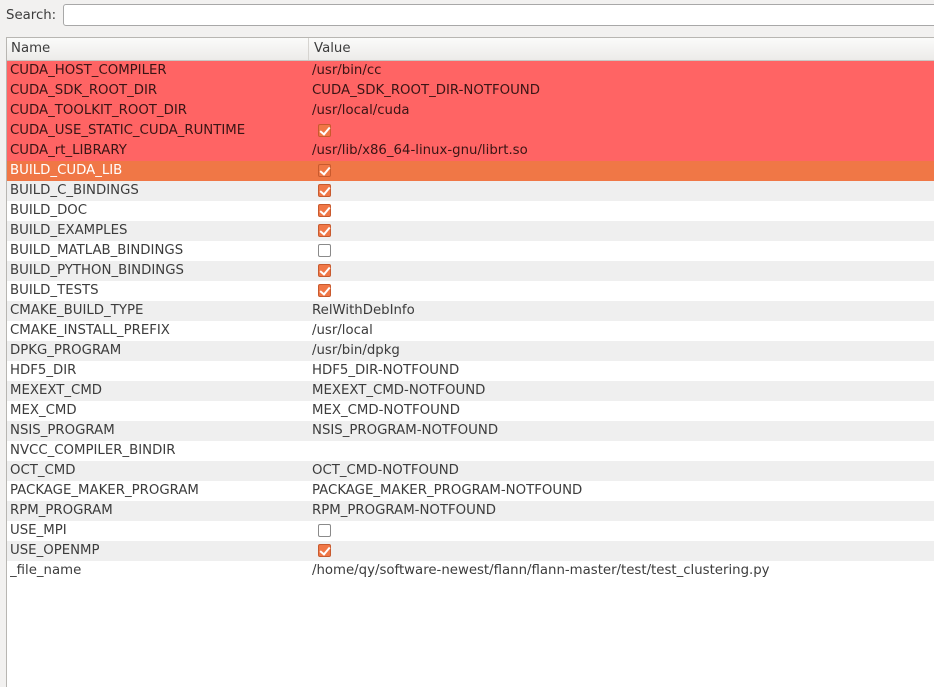 The height and width of the screenshot is (687, 934). I want to click on table-row: CMAKE_INSTALL_PREFIX/usr/local, so click(470, 331).